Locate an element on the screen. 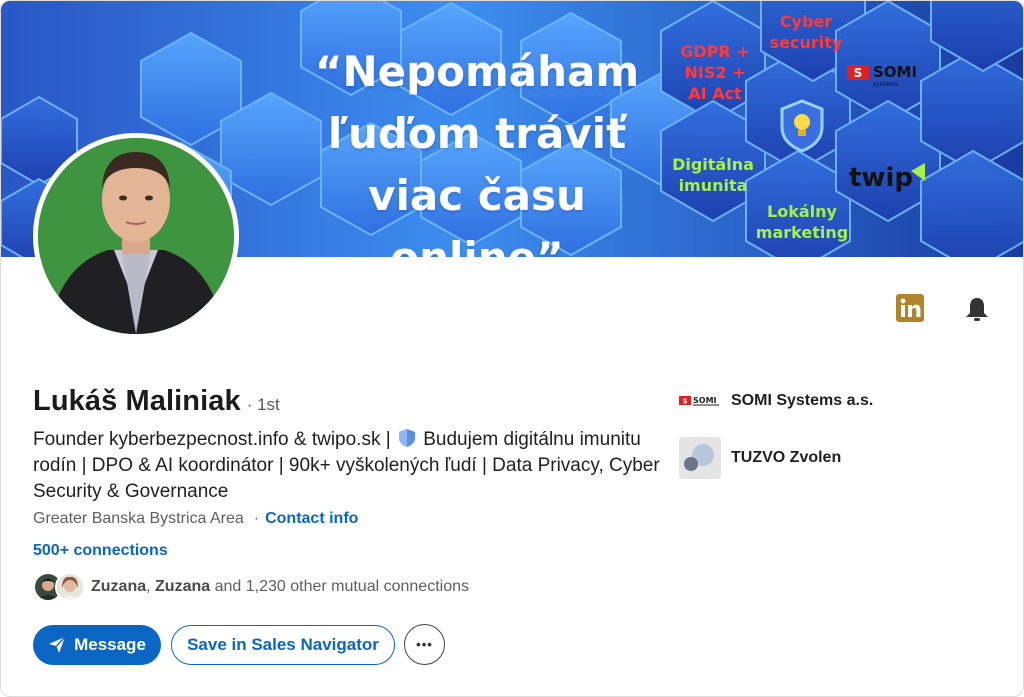 The image size is (1024, 697). linkedin-icon is located at coordinates (910, 308).